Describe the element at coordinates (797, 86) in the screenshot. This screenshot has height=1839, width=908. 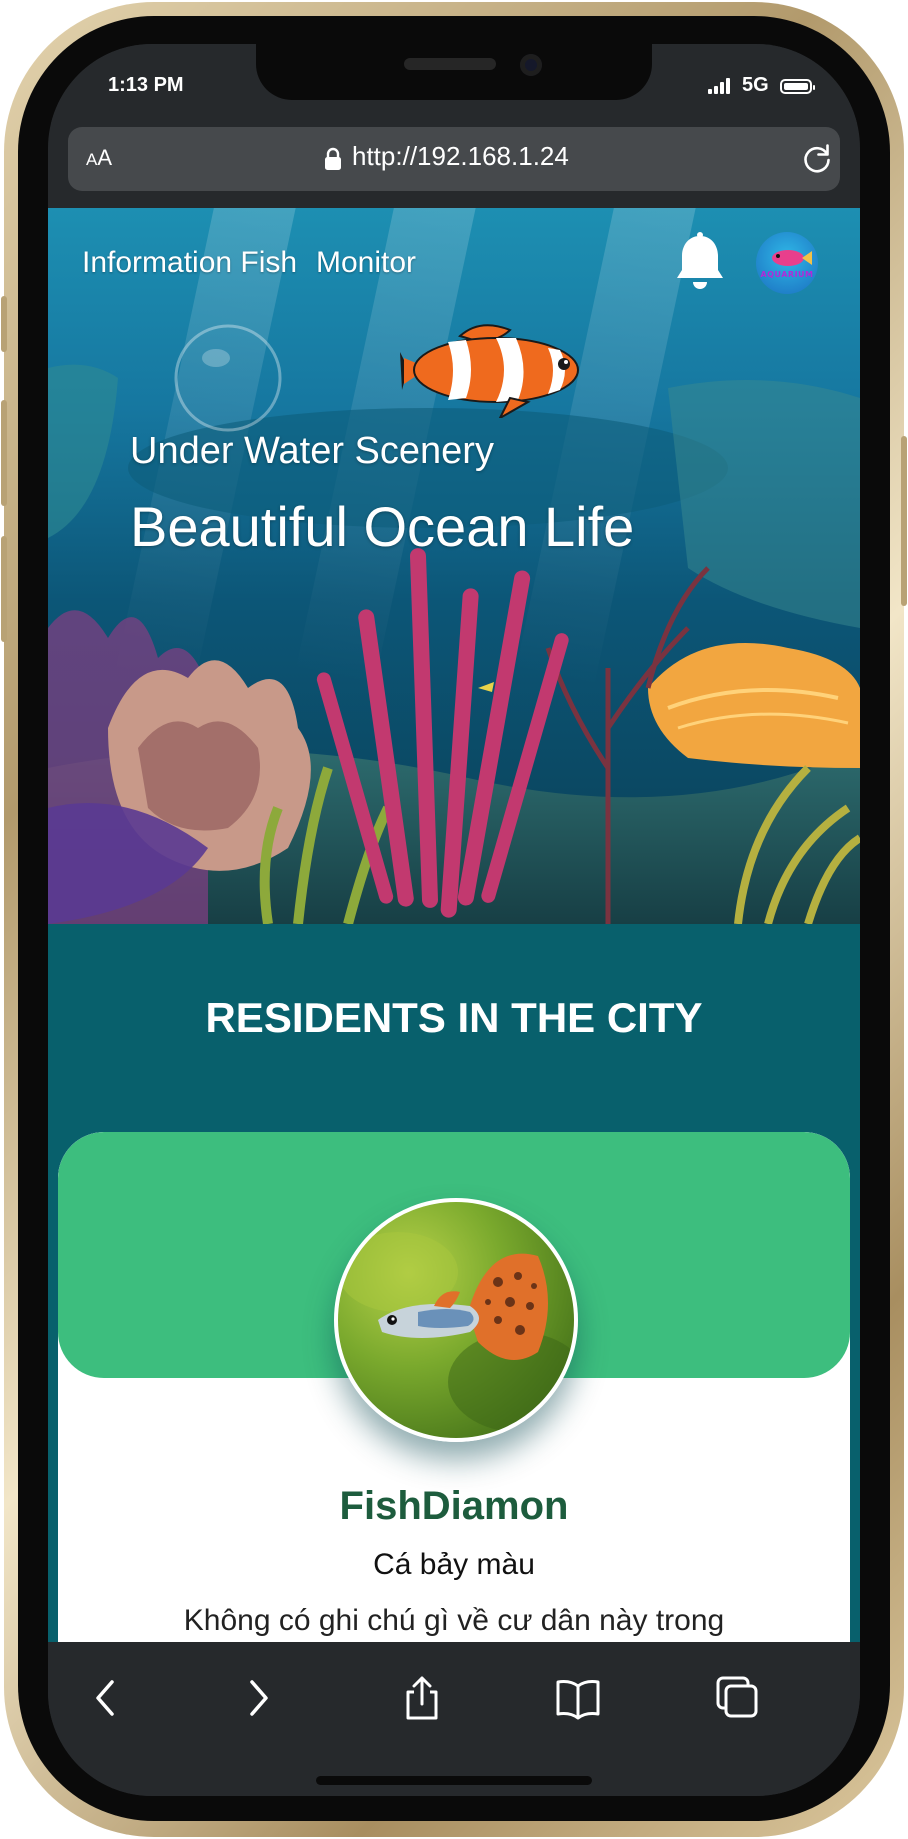
I see `battery-full-icon` at that location.